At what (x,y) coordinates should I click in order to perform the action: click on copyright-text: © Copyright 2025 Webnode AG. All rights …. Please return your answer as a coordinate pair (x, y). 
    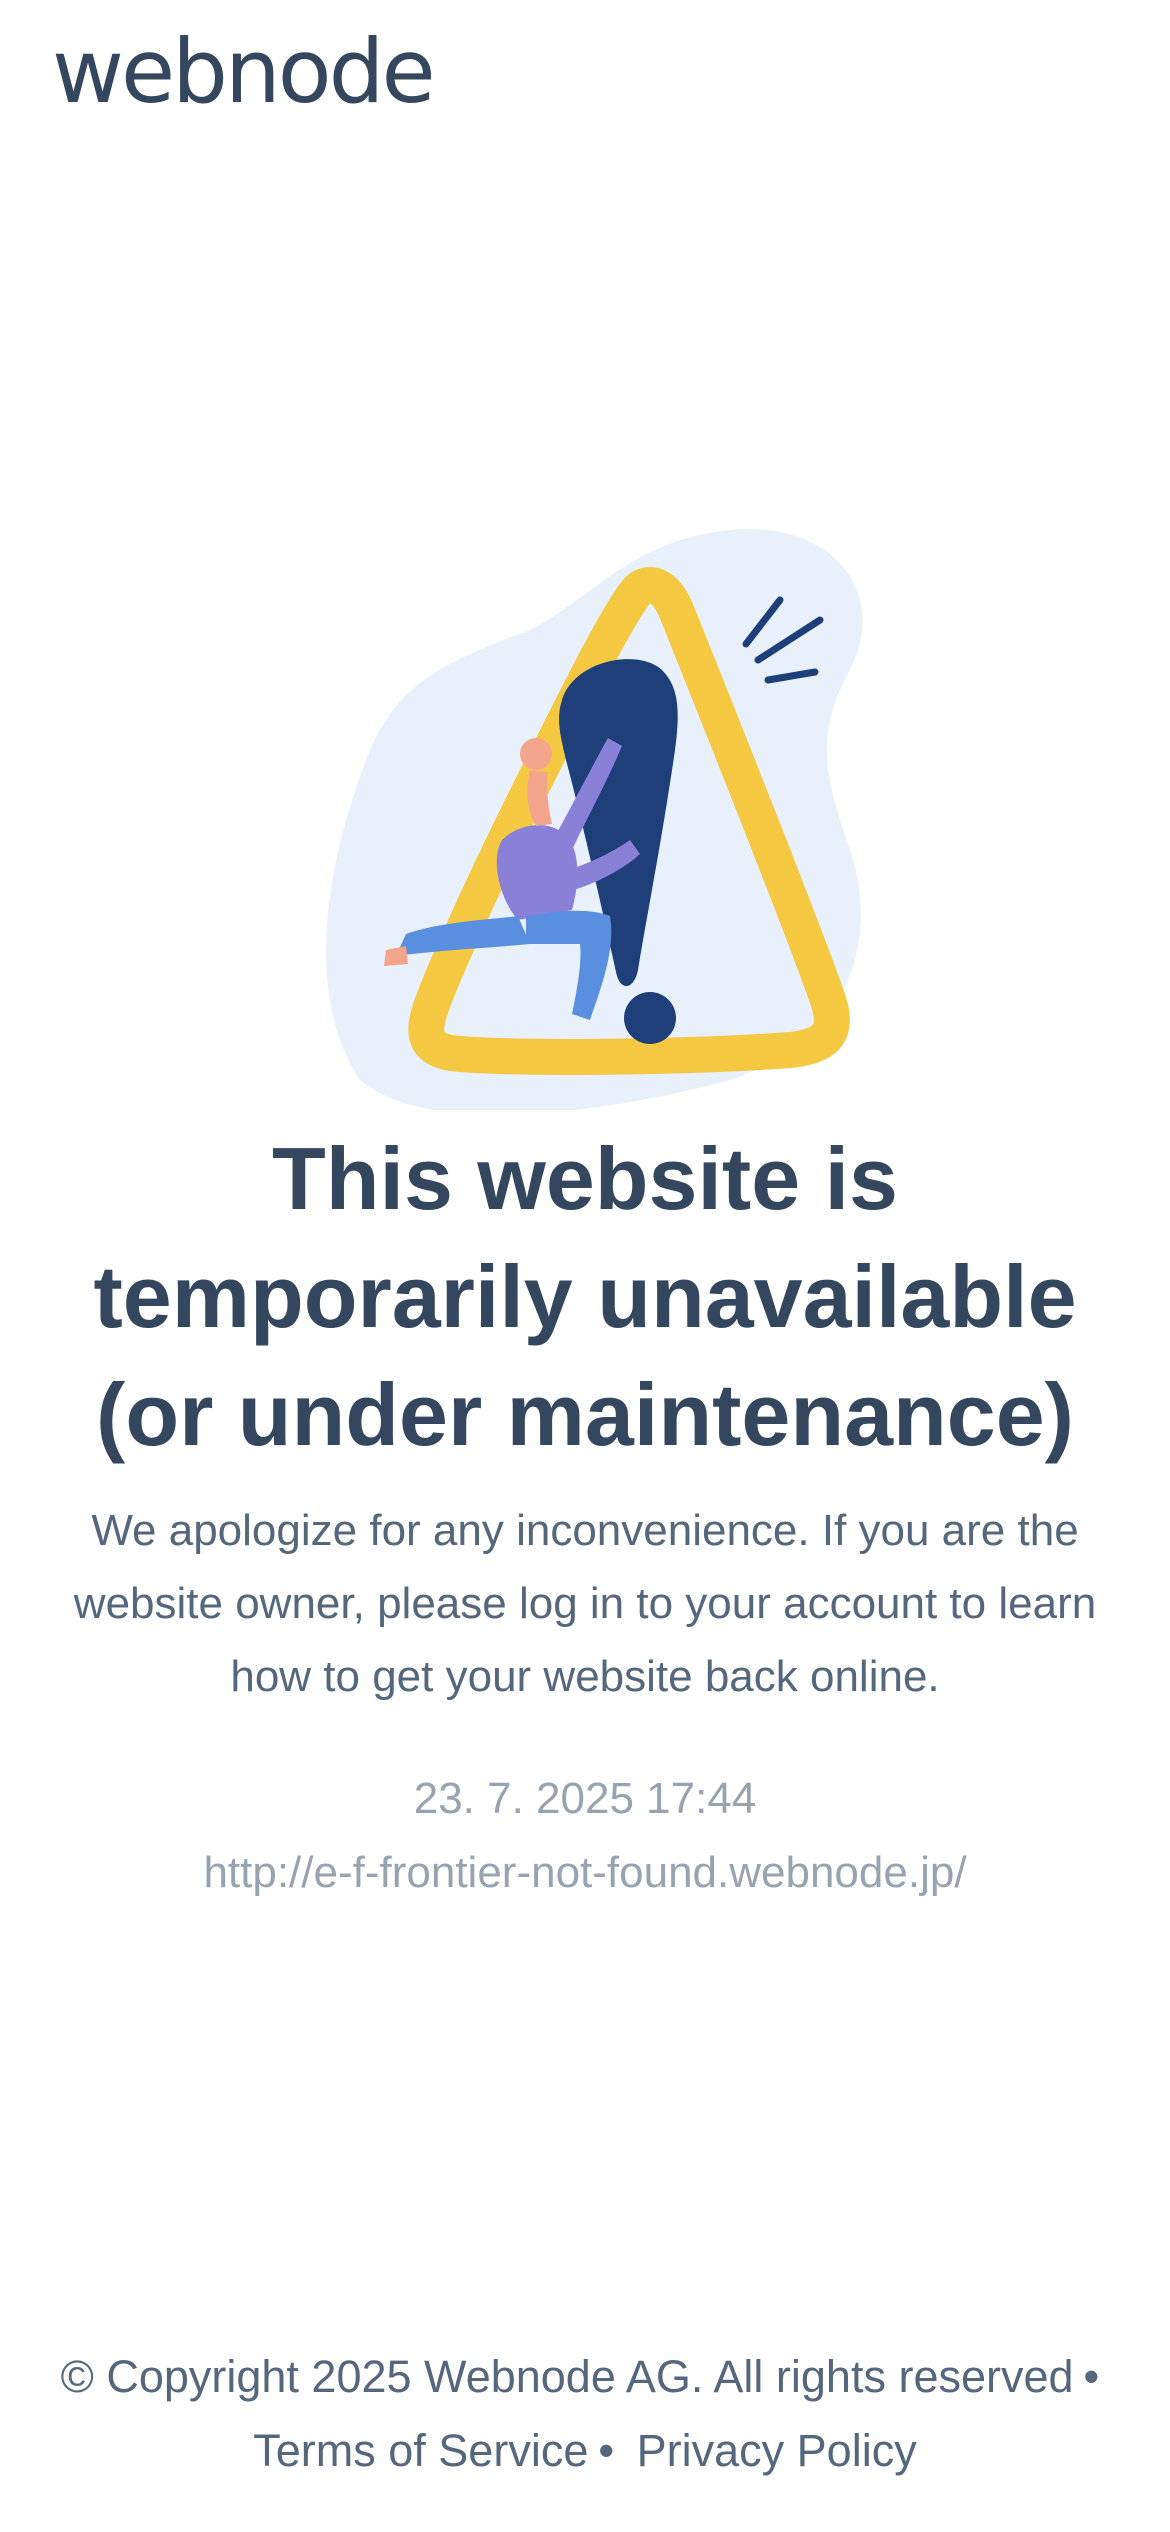
    Looking at the image, I should click on (567, 2376).